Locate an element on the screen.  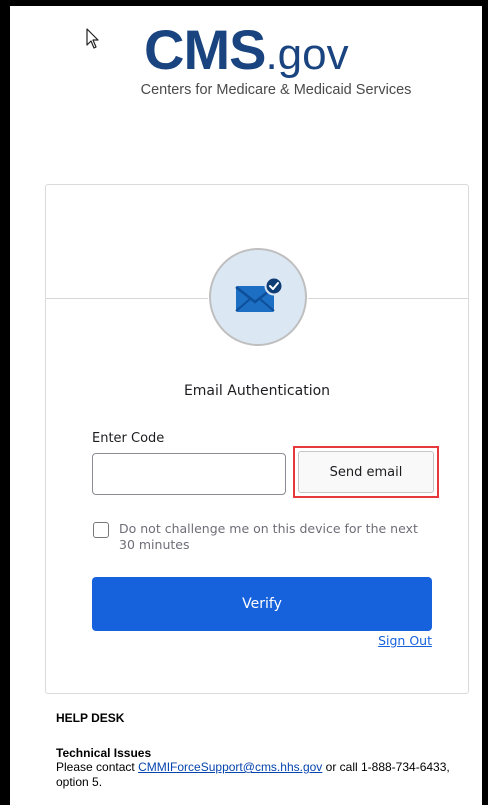
remember-device-checkbox is located at coordinates (101, 530).